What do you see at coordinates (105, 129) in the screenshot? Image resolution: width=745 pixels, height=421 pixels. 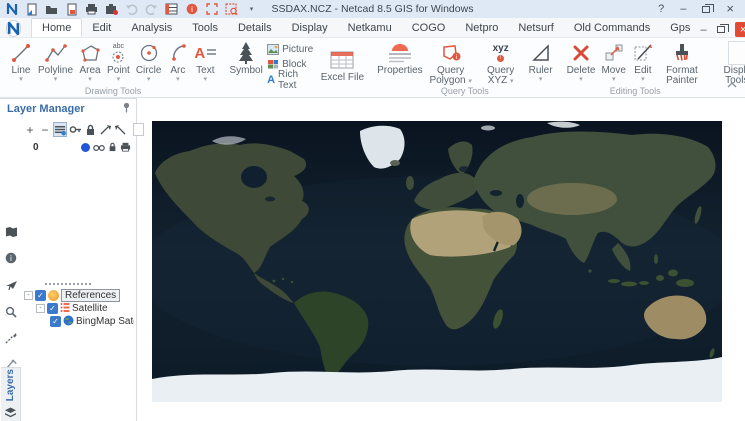 I see `bring-forward-icon` at bounding box center [105, 129].